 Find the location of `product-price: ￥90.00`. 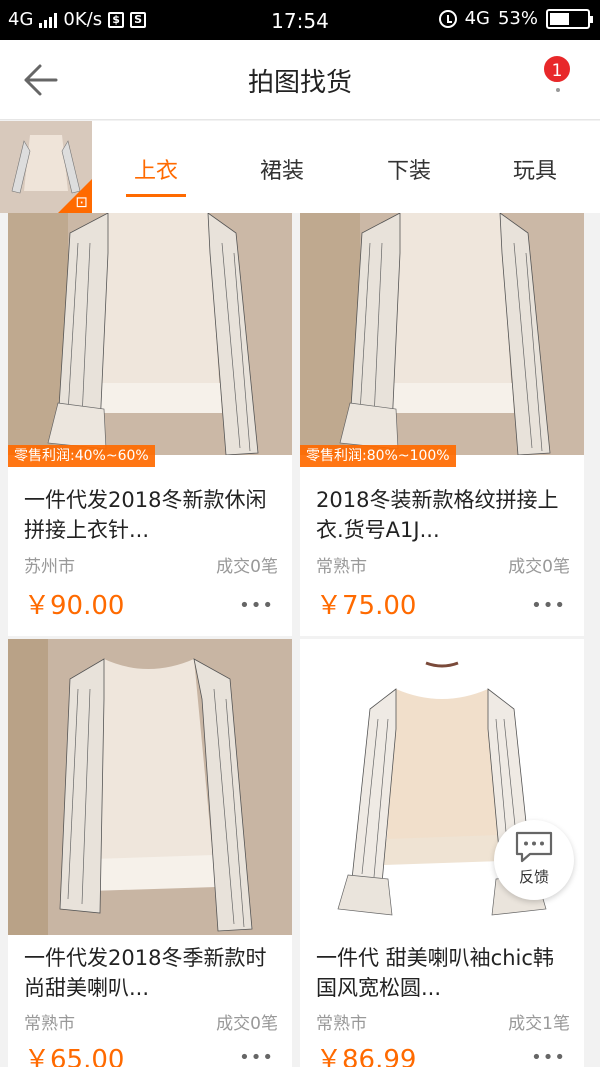

product-price: ￥90.00 is located at coordinates (74, 606).